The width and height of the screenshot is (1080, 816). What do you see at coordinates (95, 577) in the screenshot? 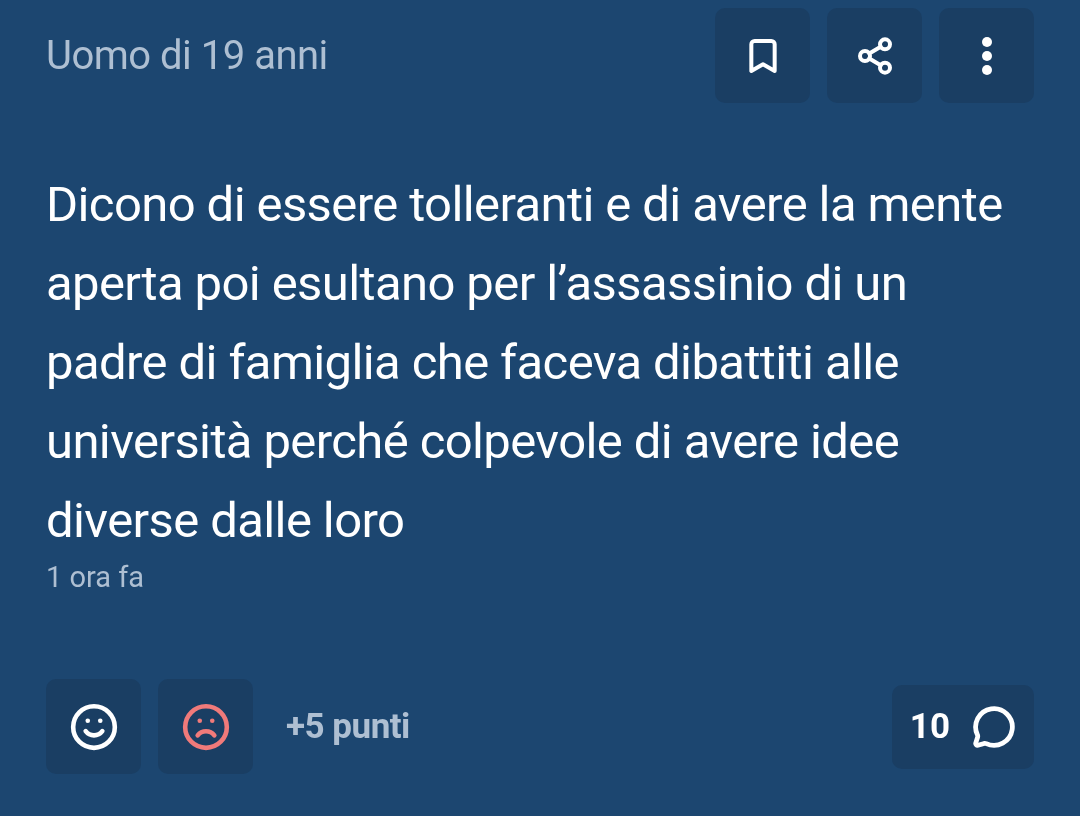
I see `timestamp: 1 ora fa` at bounding box center [95, 577].